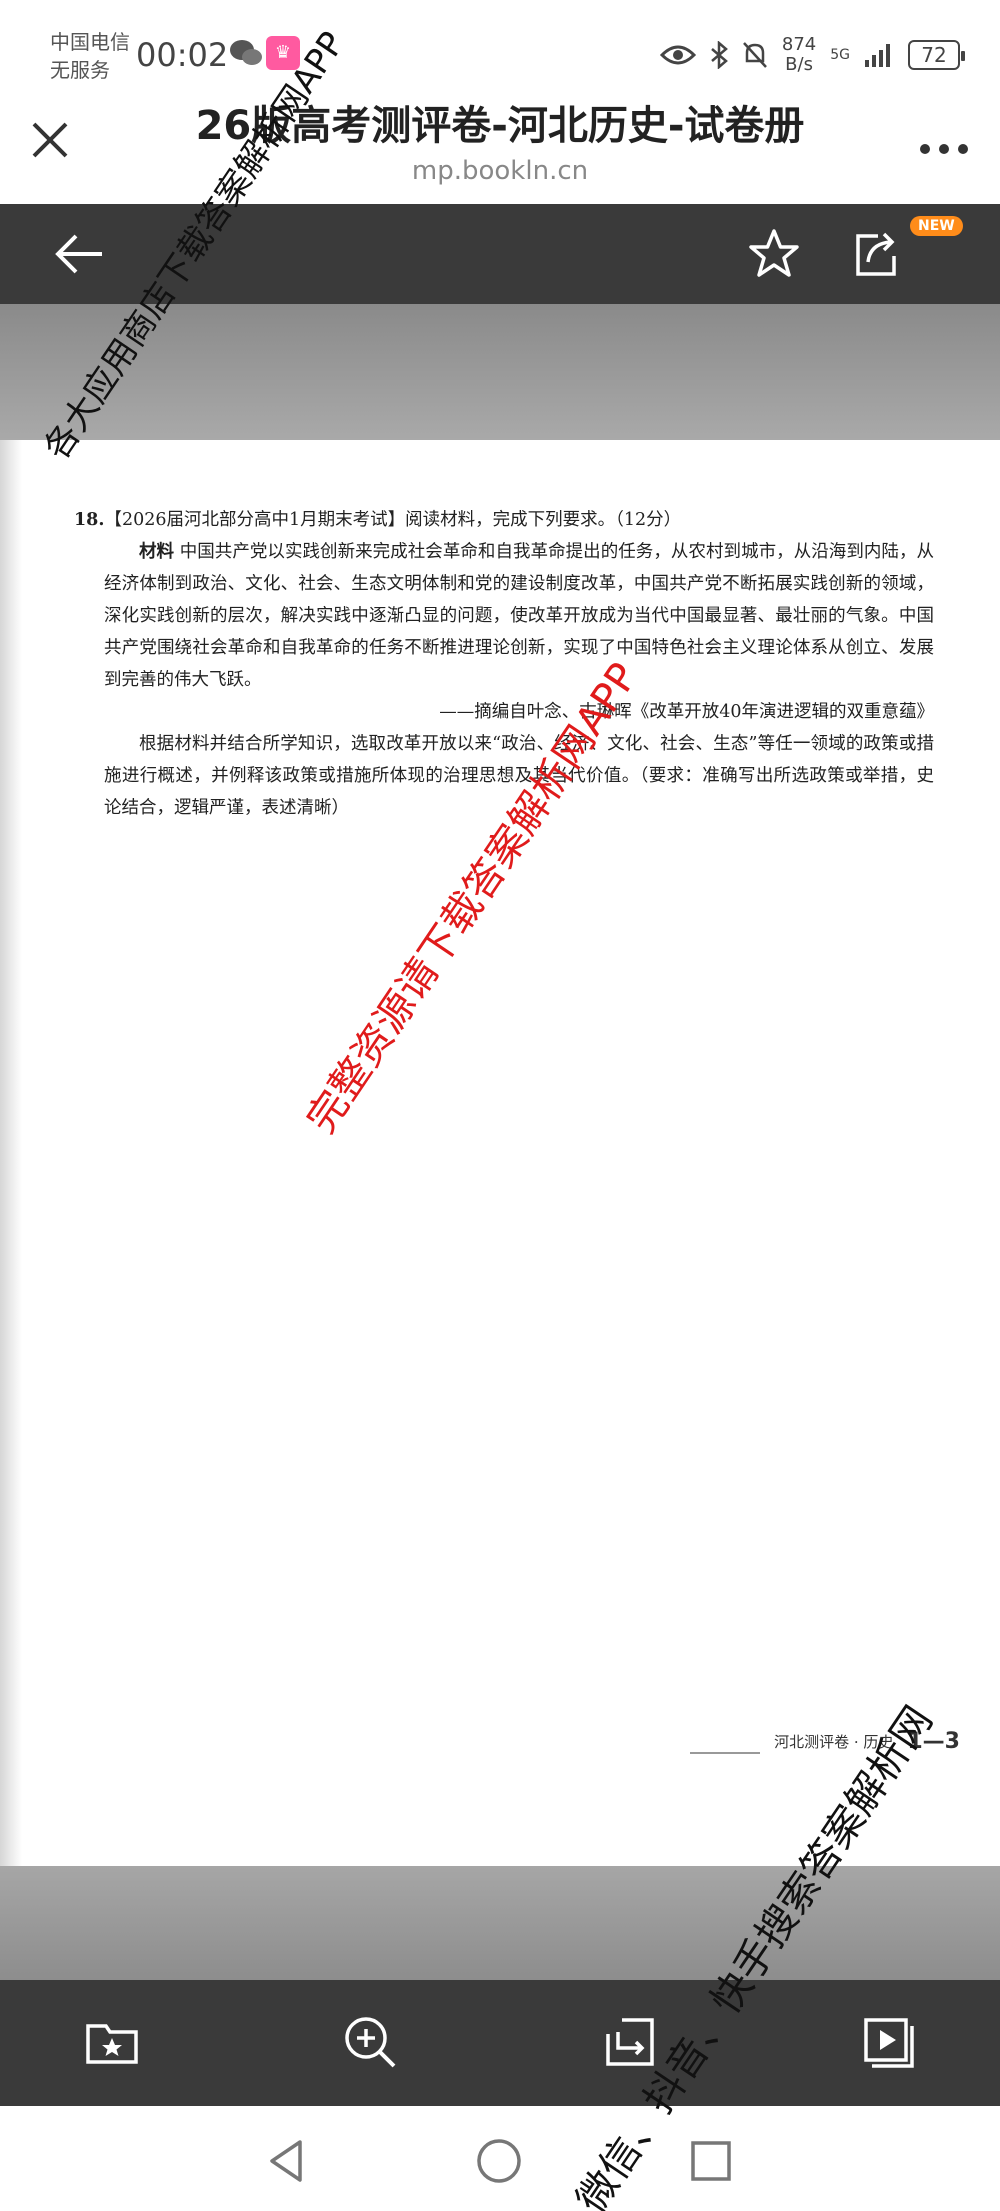 This screenshot has width=1000, height=2211. Describe the element at coordinates (157, 552) in the screenshot. I see `material-label: 材料` at that location.